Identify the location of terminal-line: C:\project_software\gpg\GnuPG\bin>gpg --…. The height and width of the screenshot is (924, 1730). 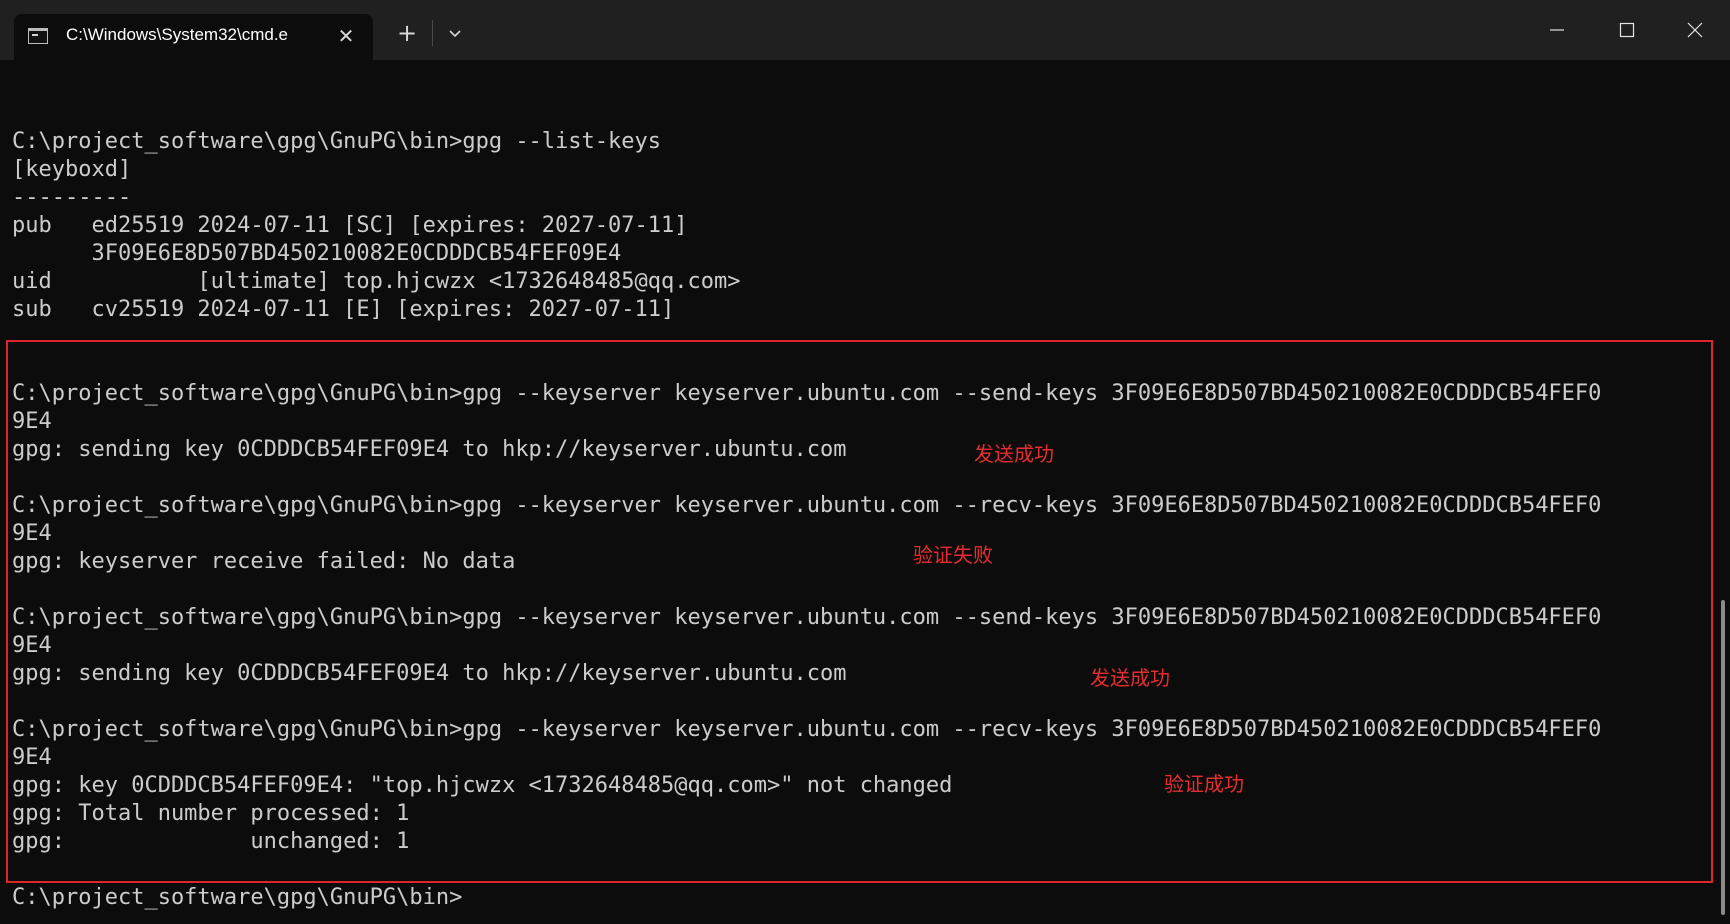
(337, 141).